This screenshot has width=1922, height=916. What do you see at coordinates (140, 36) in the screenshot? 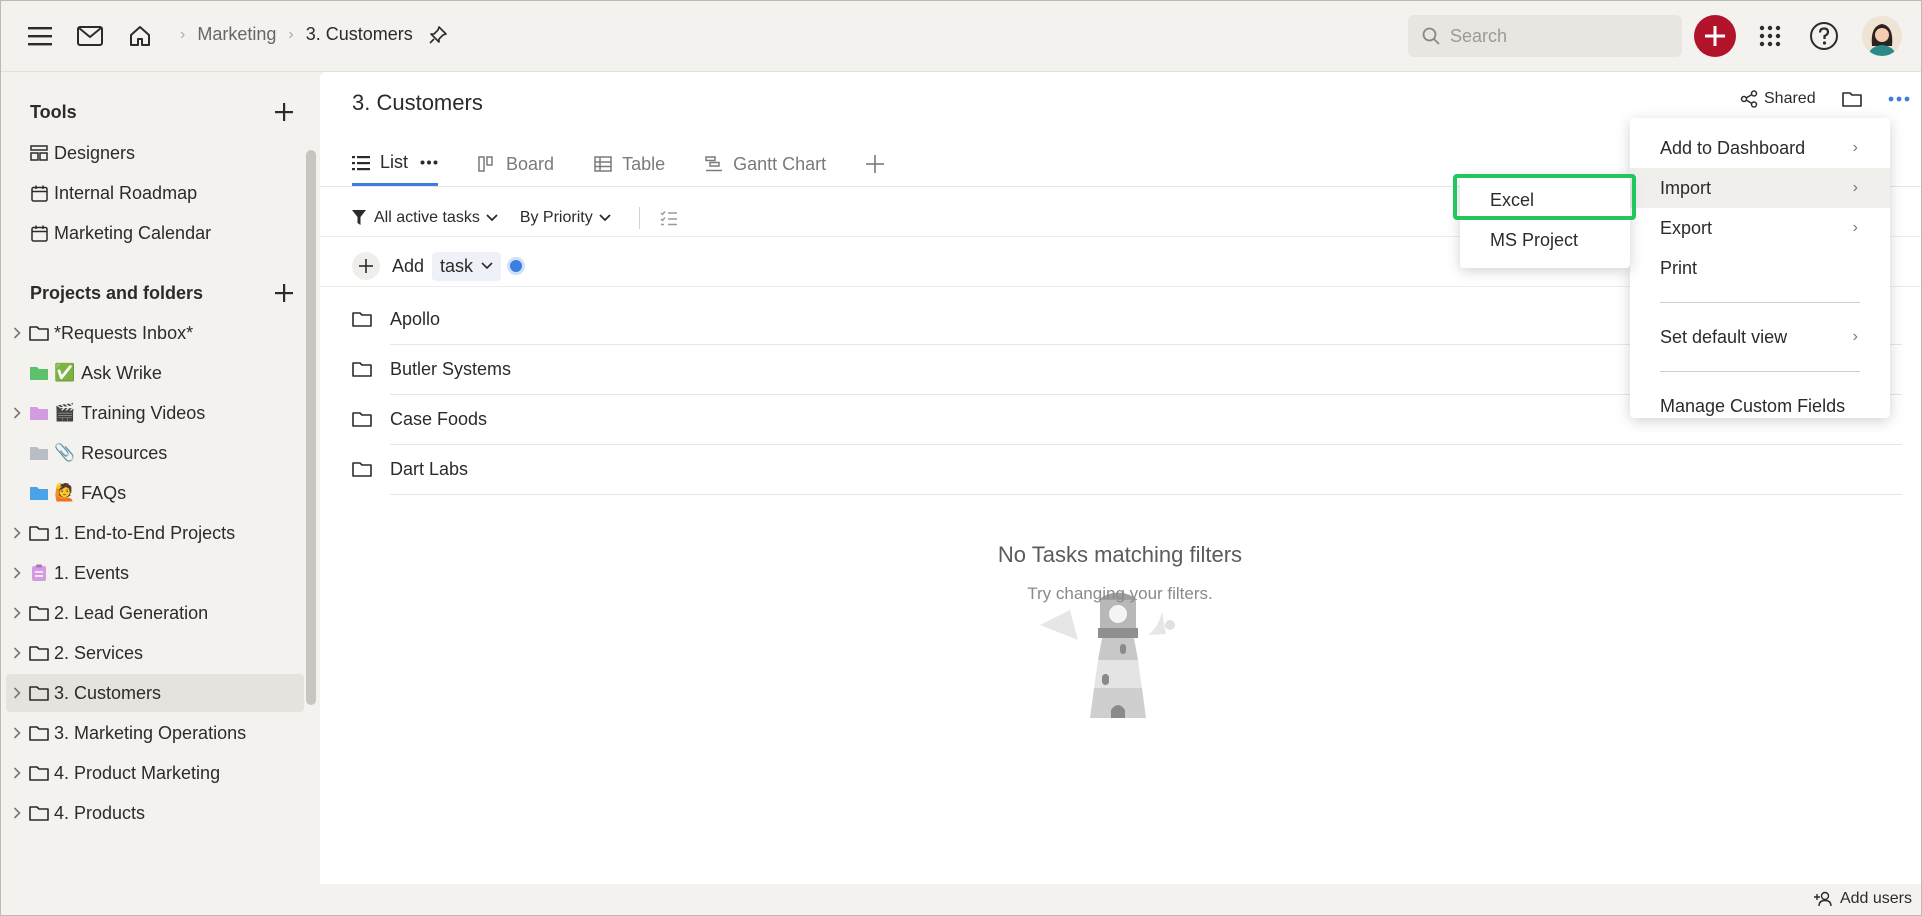
I see `home-icon` at bounding box center [140, 36].